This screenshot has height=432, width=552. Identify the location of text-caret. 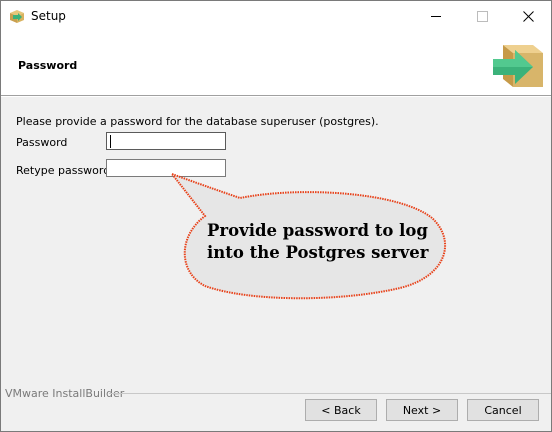
(110, 141).